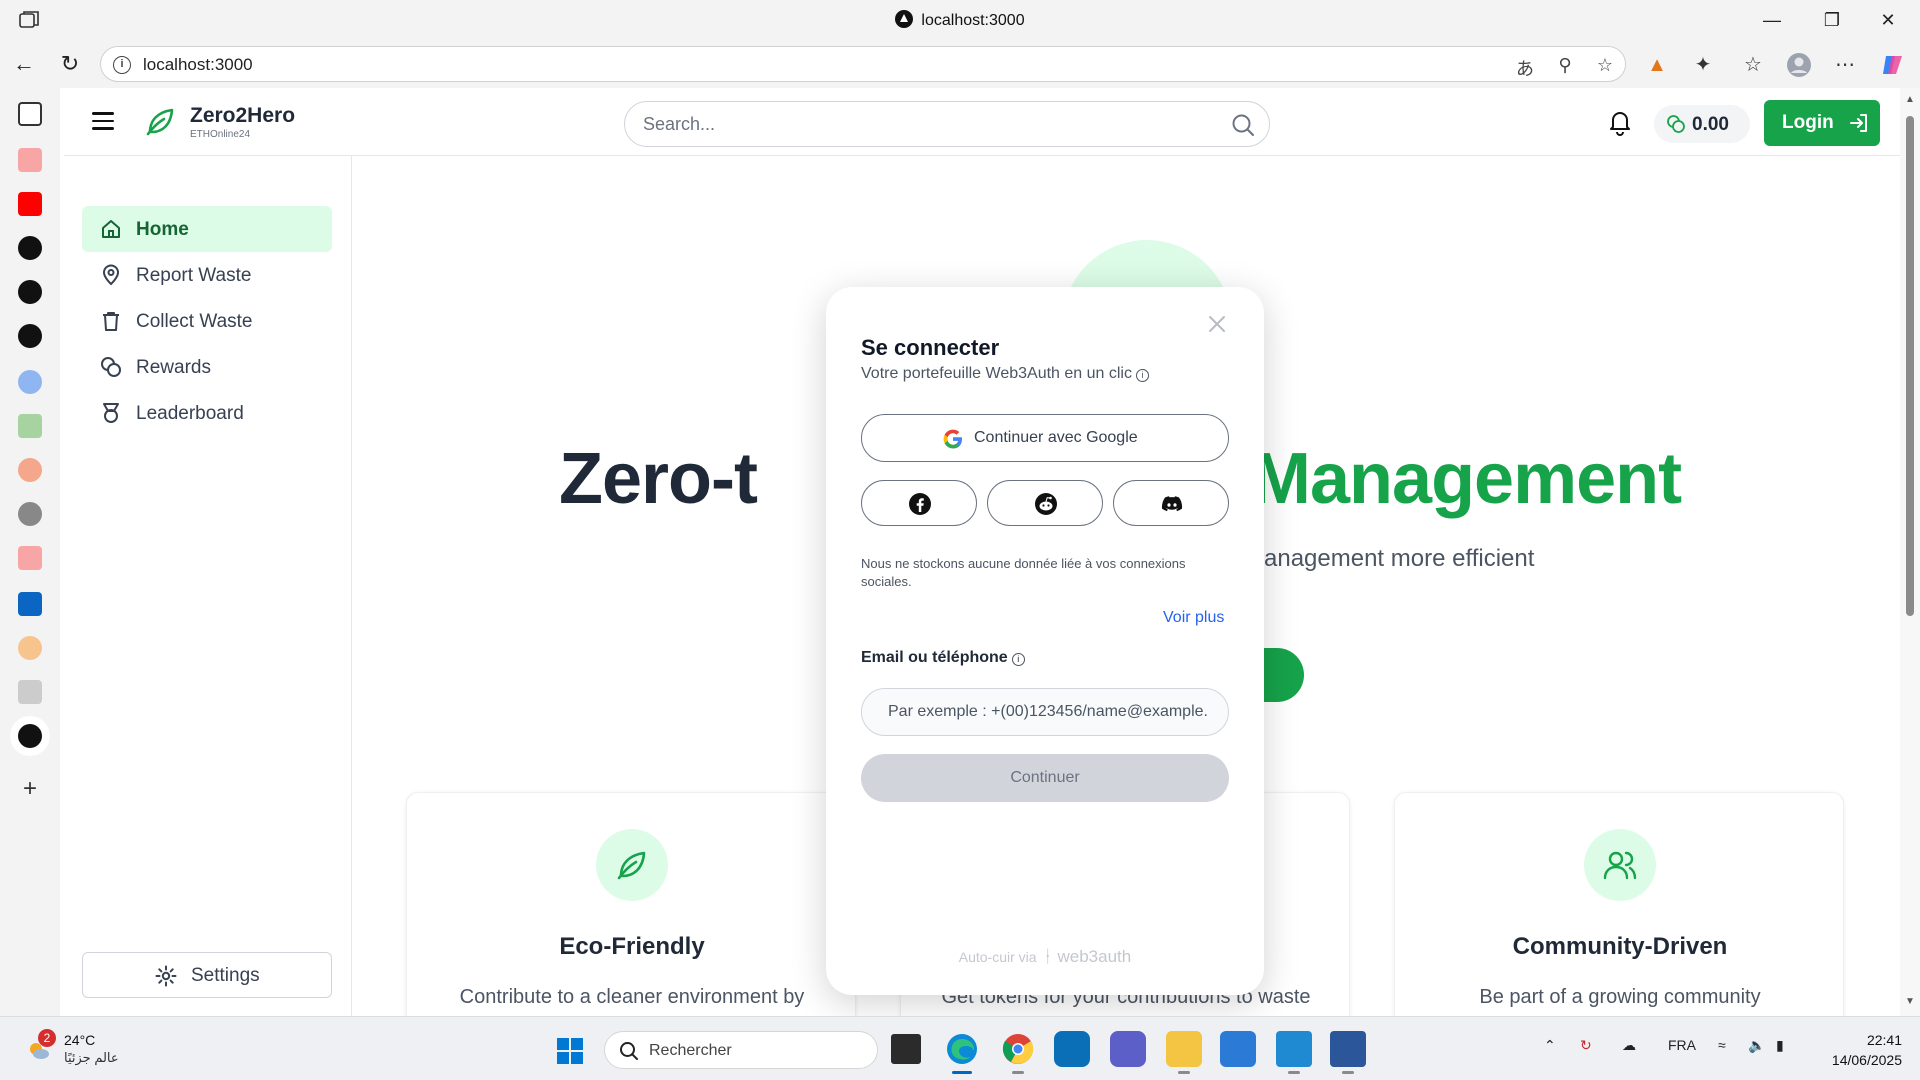 The width and height of the screenshot is (1920, 1080). Describe the element at coordinates (122, 65) in the screenshot. I see `site-info-icon: i` at that location.